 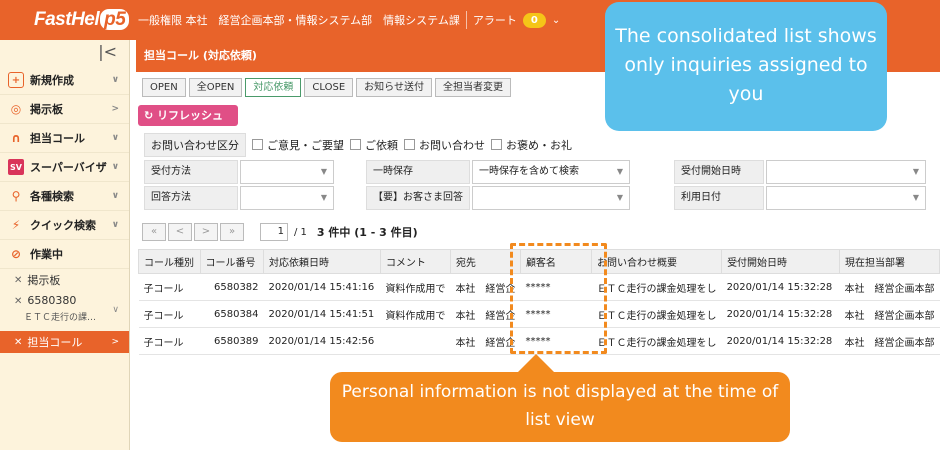 I want to click on page-number-input: 1, so click(x=274, y=232).